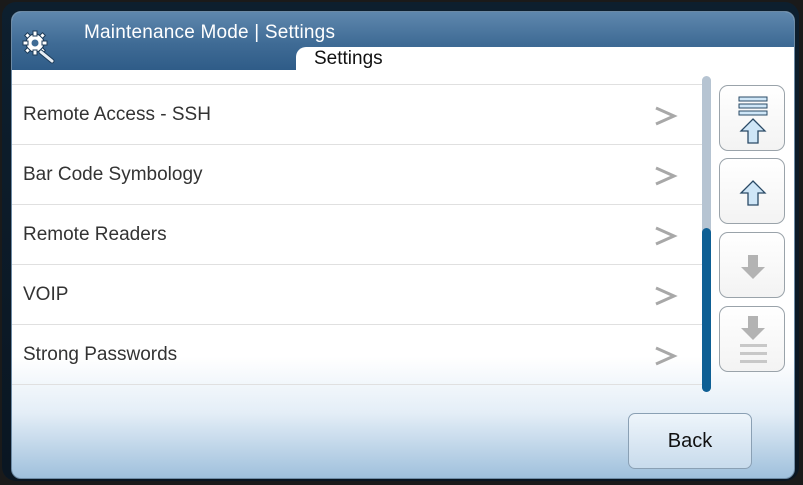 The image size is (803, 485). Describe the element at coordinates (690, 441) in the screenshot. I see `back-button: Back` at that location.